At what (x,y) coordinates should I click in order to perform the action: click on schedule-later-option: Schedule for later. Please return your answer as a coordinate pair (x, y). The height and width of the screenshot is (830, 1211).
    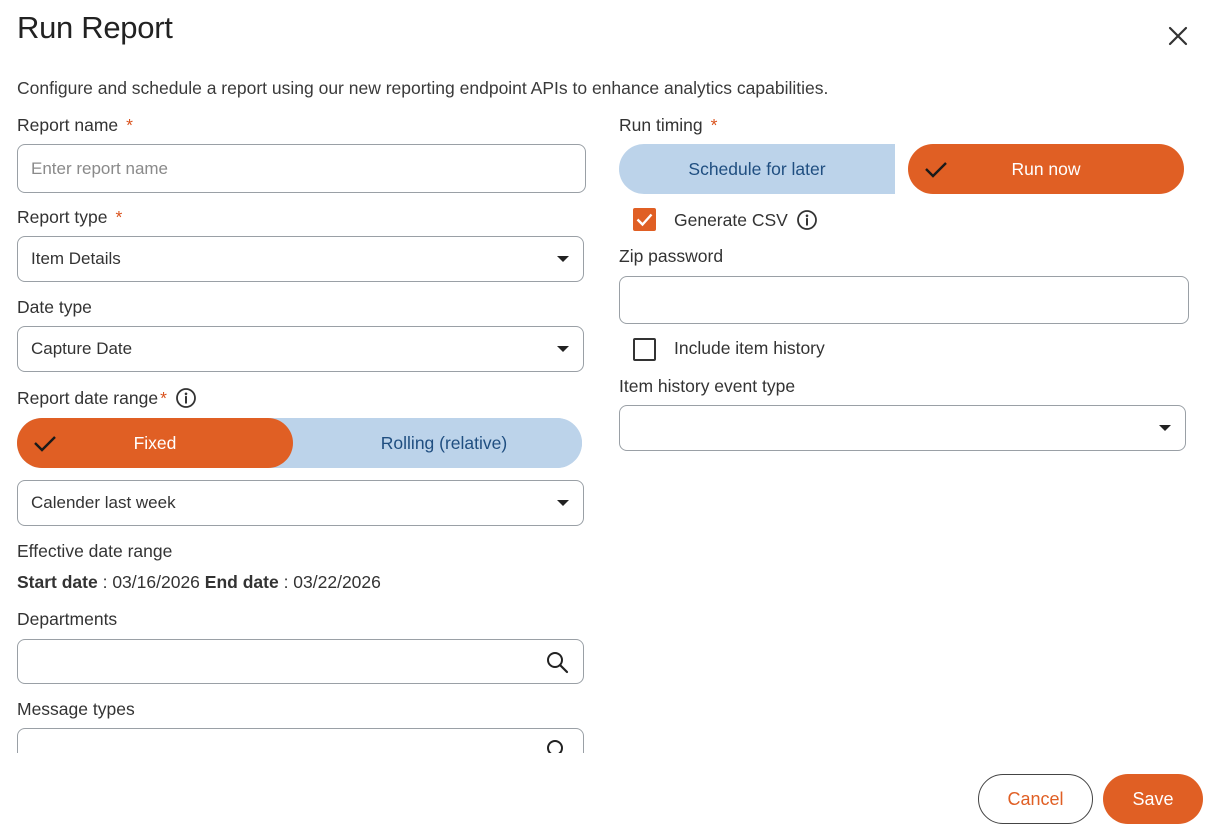
    Looking at the image, I should click on (757, 169).